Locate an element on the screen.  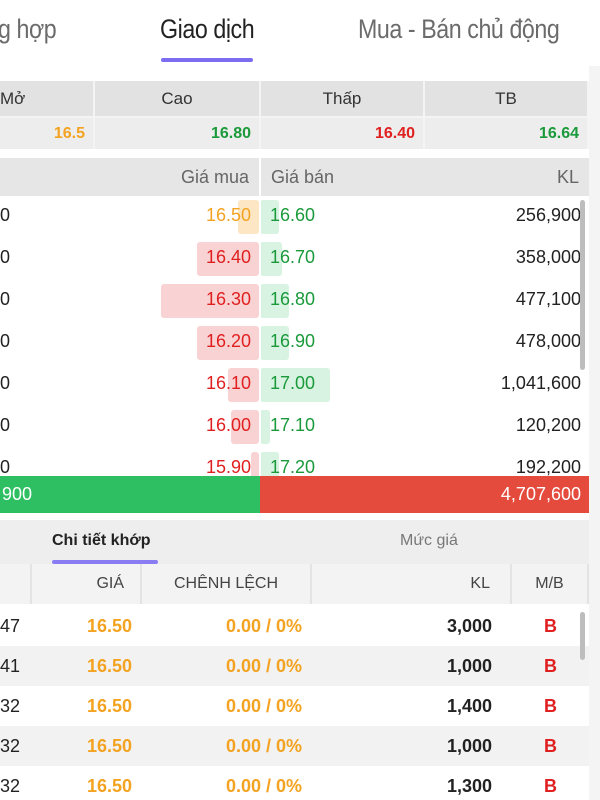
ask-volume: 358,000 is located at coordinates (548, 257).